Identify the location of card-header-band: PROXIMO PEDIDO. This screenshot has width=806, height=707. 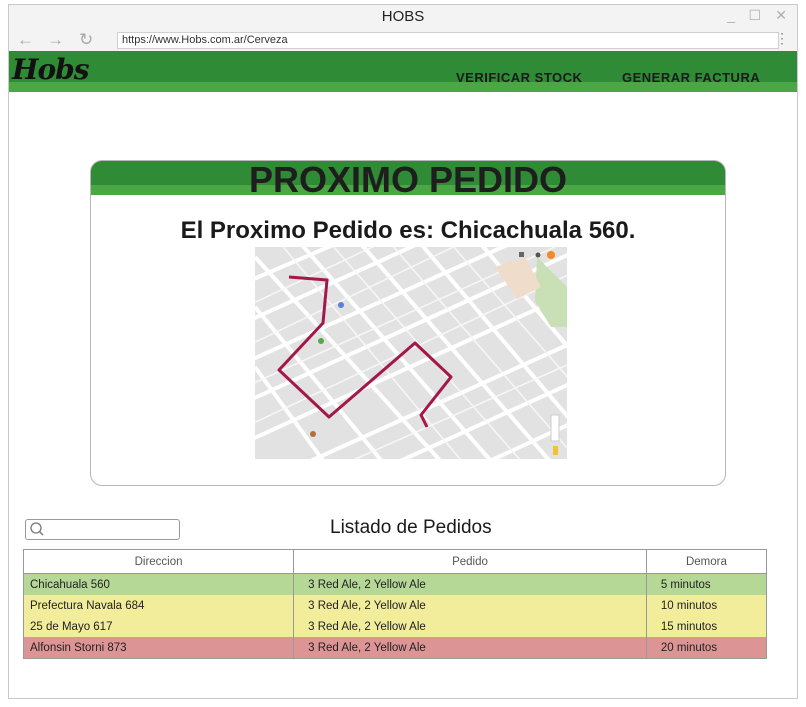
(408, 180).